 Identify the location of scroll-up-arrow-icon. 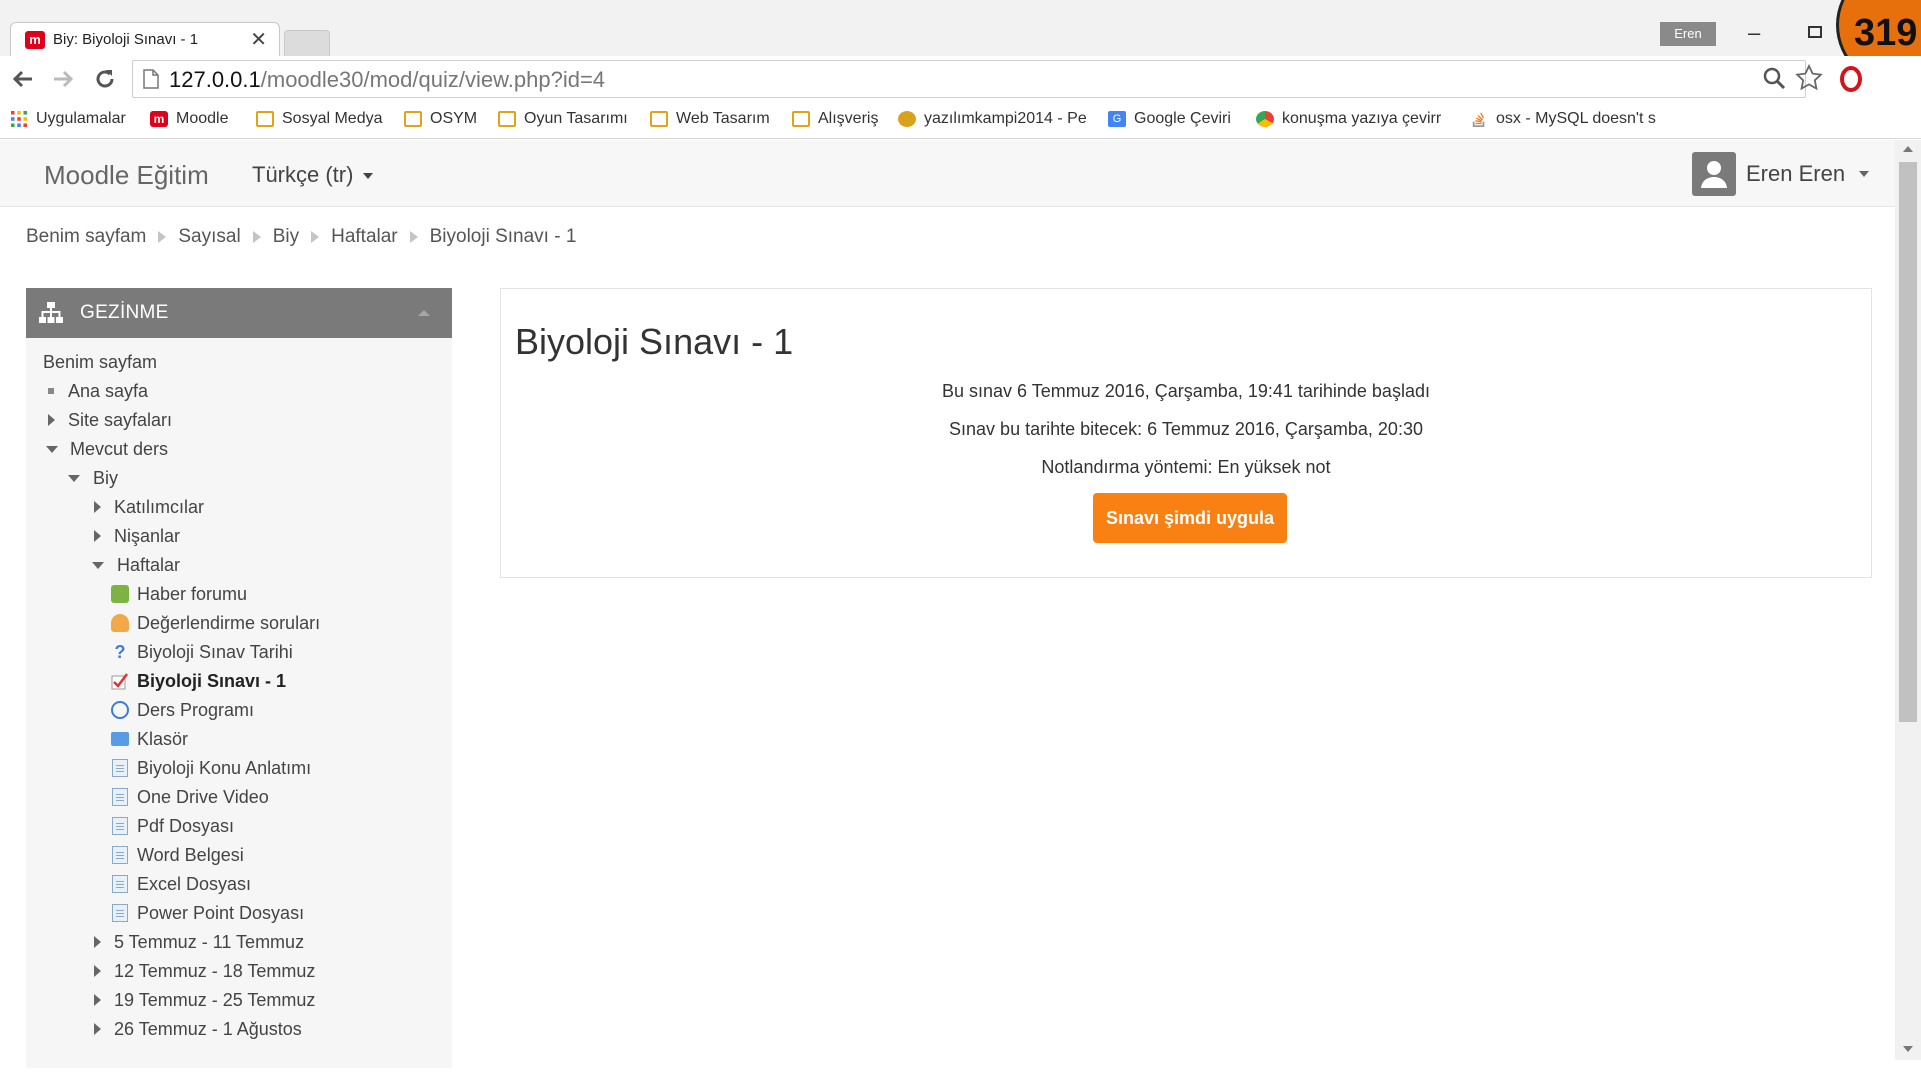
(1908, 149).